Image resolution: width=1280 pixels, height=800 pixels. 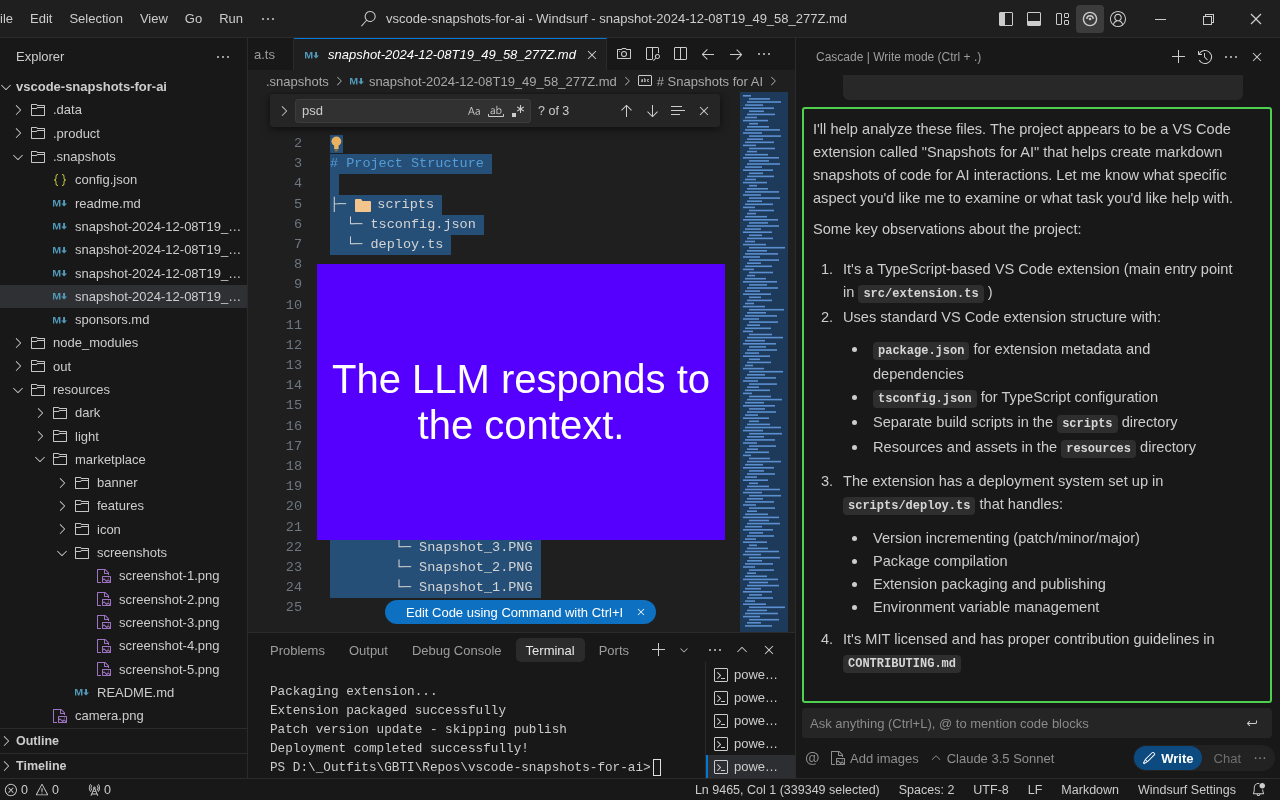 I want to click on mode-tab: Write, so click(x=1168, y=758).